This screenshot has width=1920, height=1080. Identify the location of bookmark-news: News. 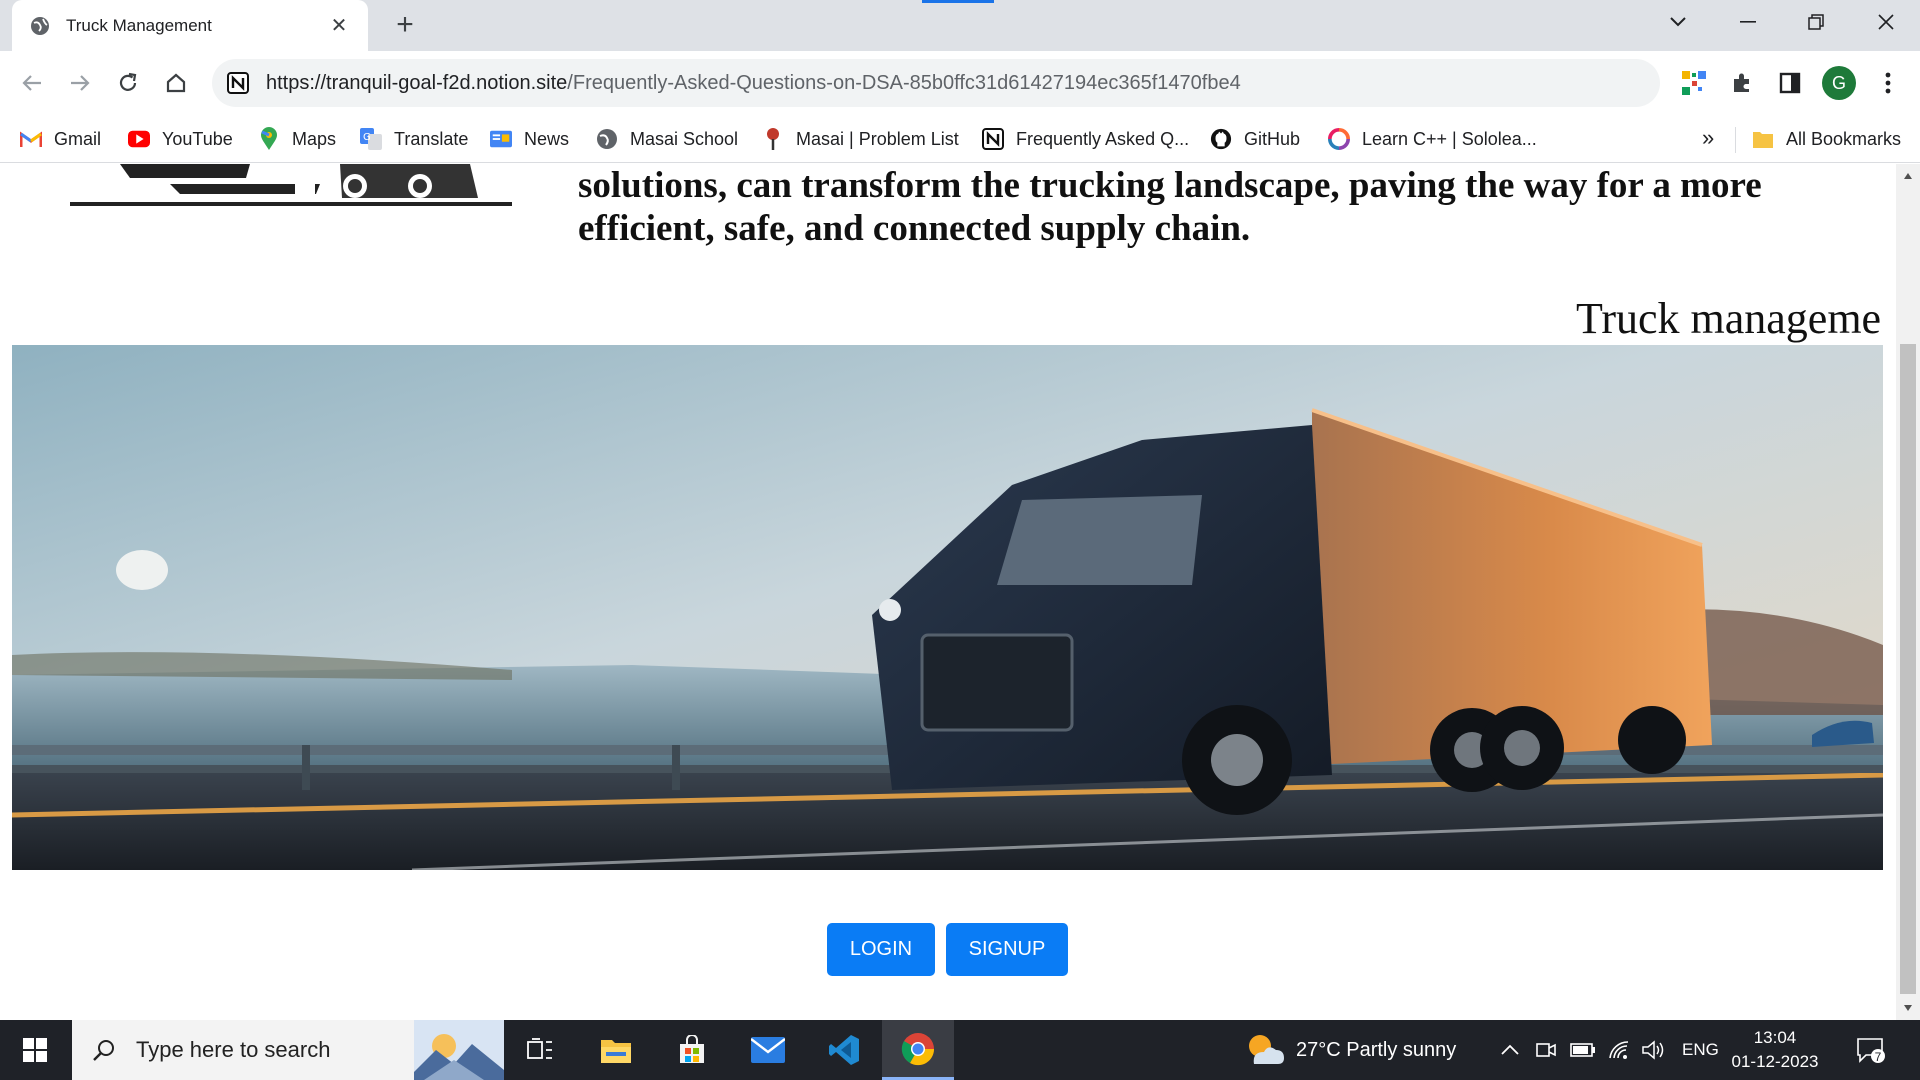
(529, 139).